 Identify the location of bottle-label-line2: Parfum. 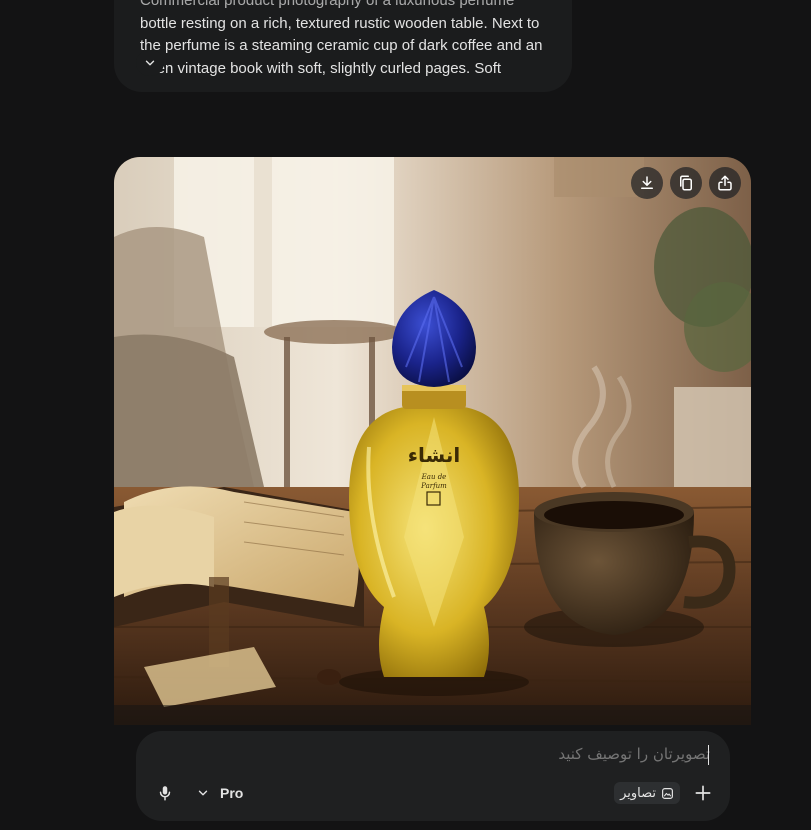
(433, 486).